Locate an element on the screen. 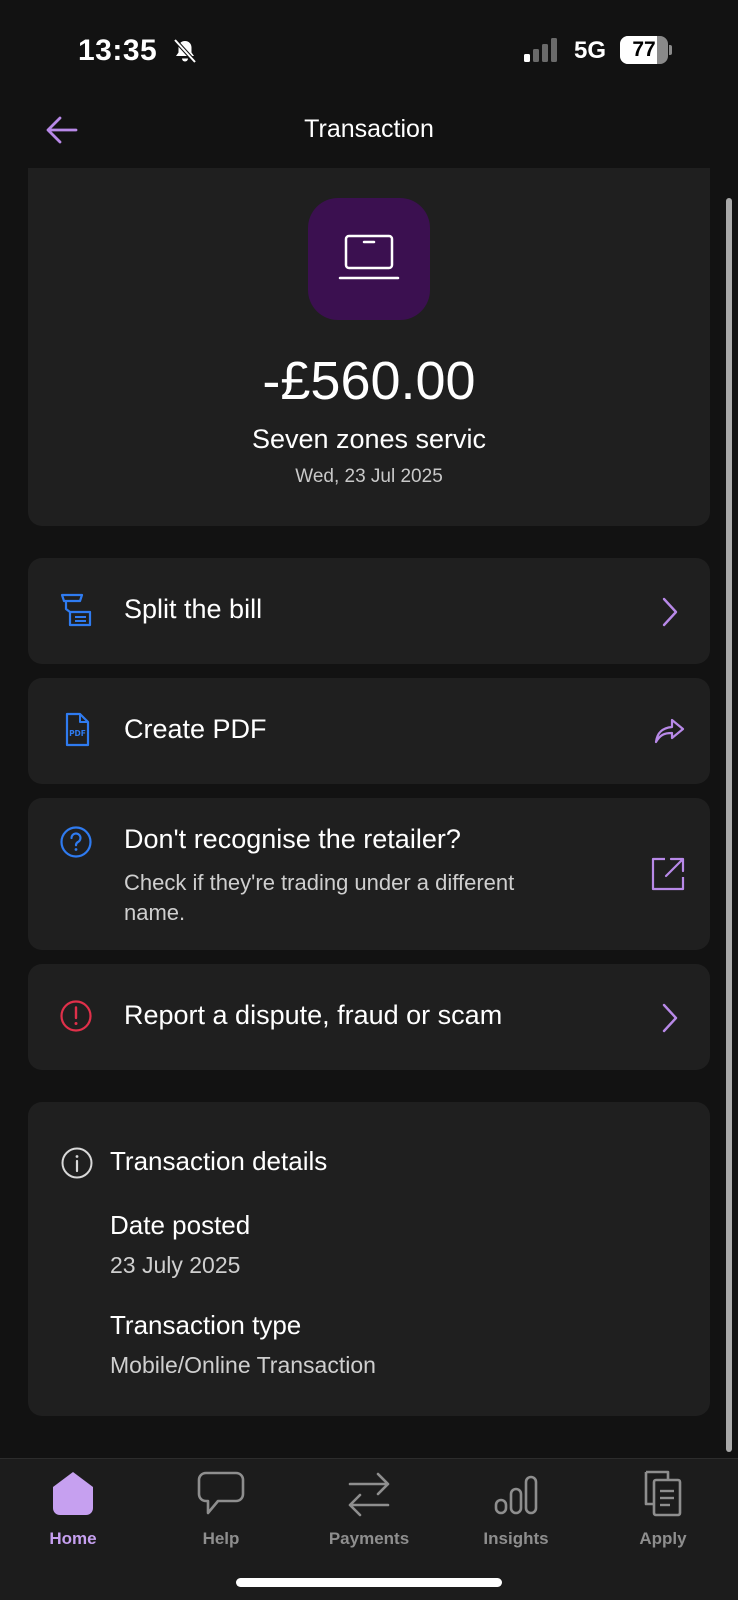  laptop-icon is located at coordinates (369, 257).